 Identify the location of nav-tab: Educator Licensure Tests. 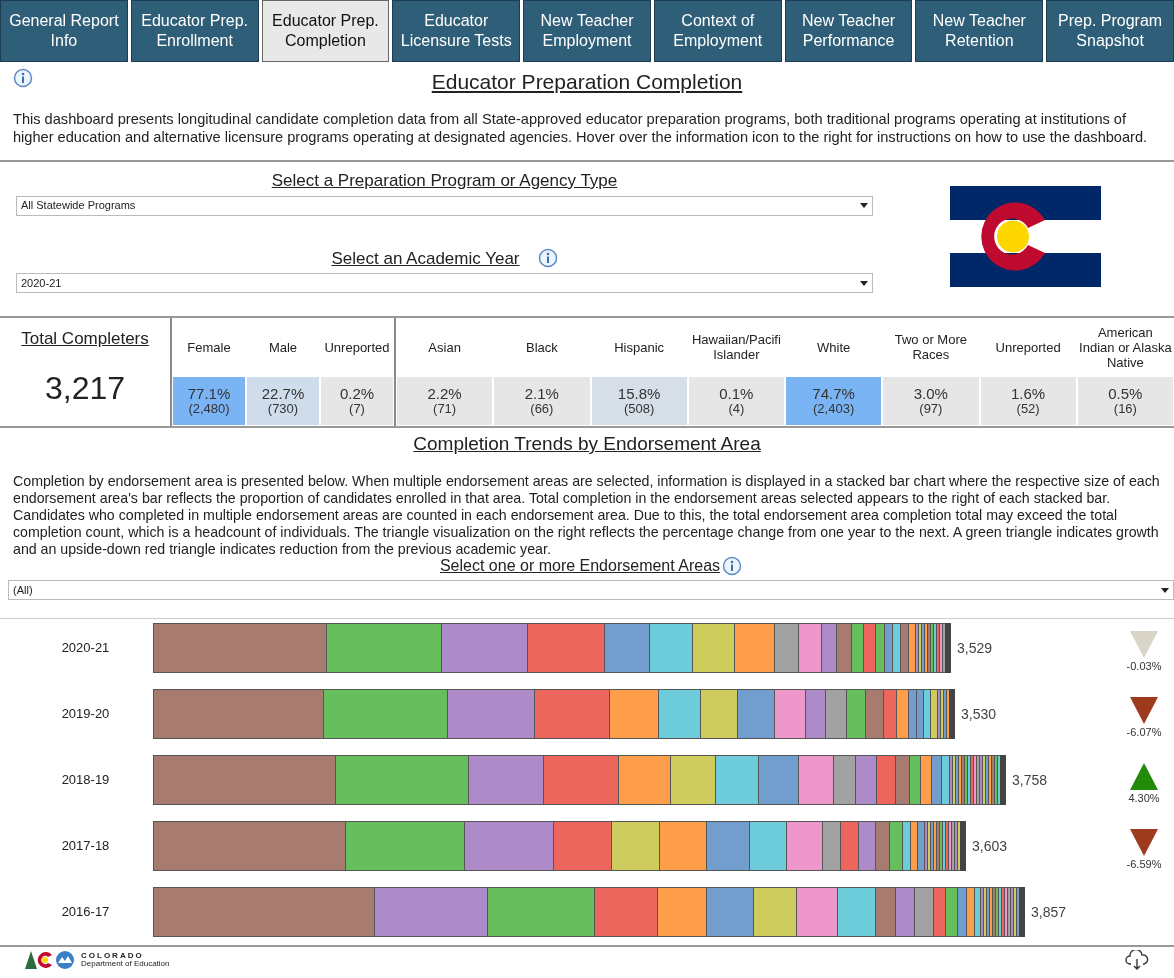
(456, 31).